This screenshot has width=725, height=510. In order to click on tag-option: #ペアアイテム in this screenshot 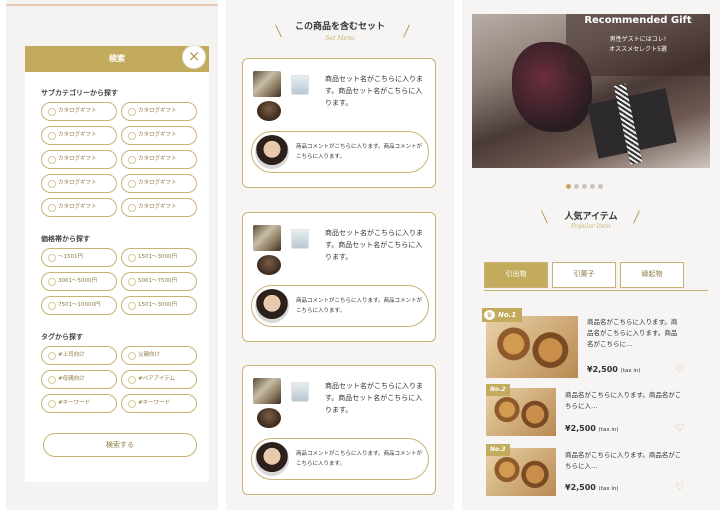, I will do `click(159, 379)`.